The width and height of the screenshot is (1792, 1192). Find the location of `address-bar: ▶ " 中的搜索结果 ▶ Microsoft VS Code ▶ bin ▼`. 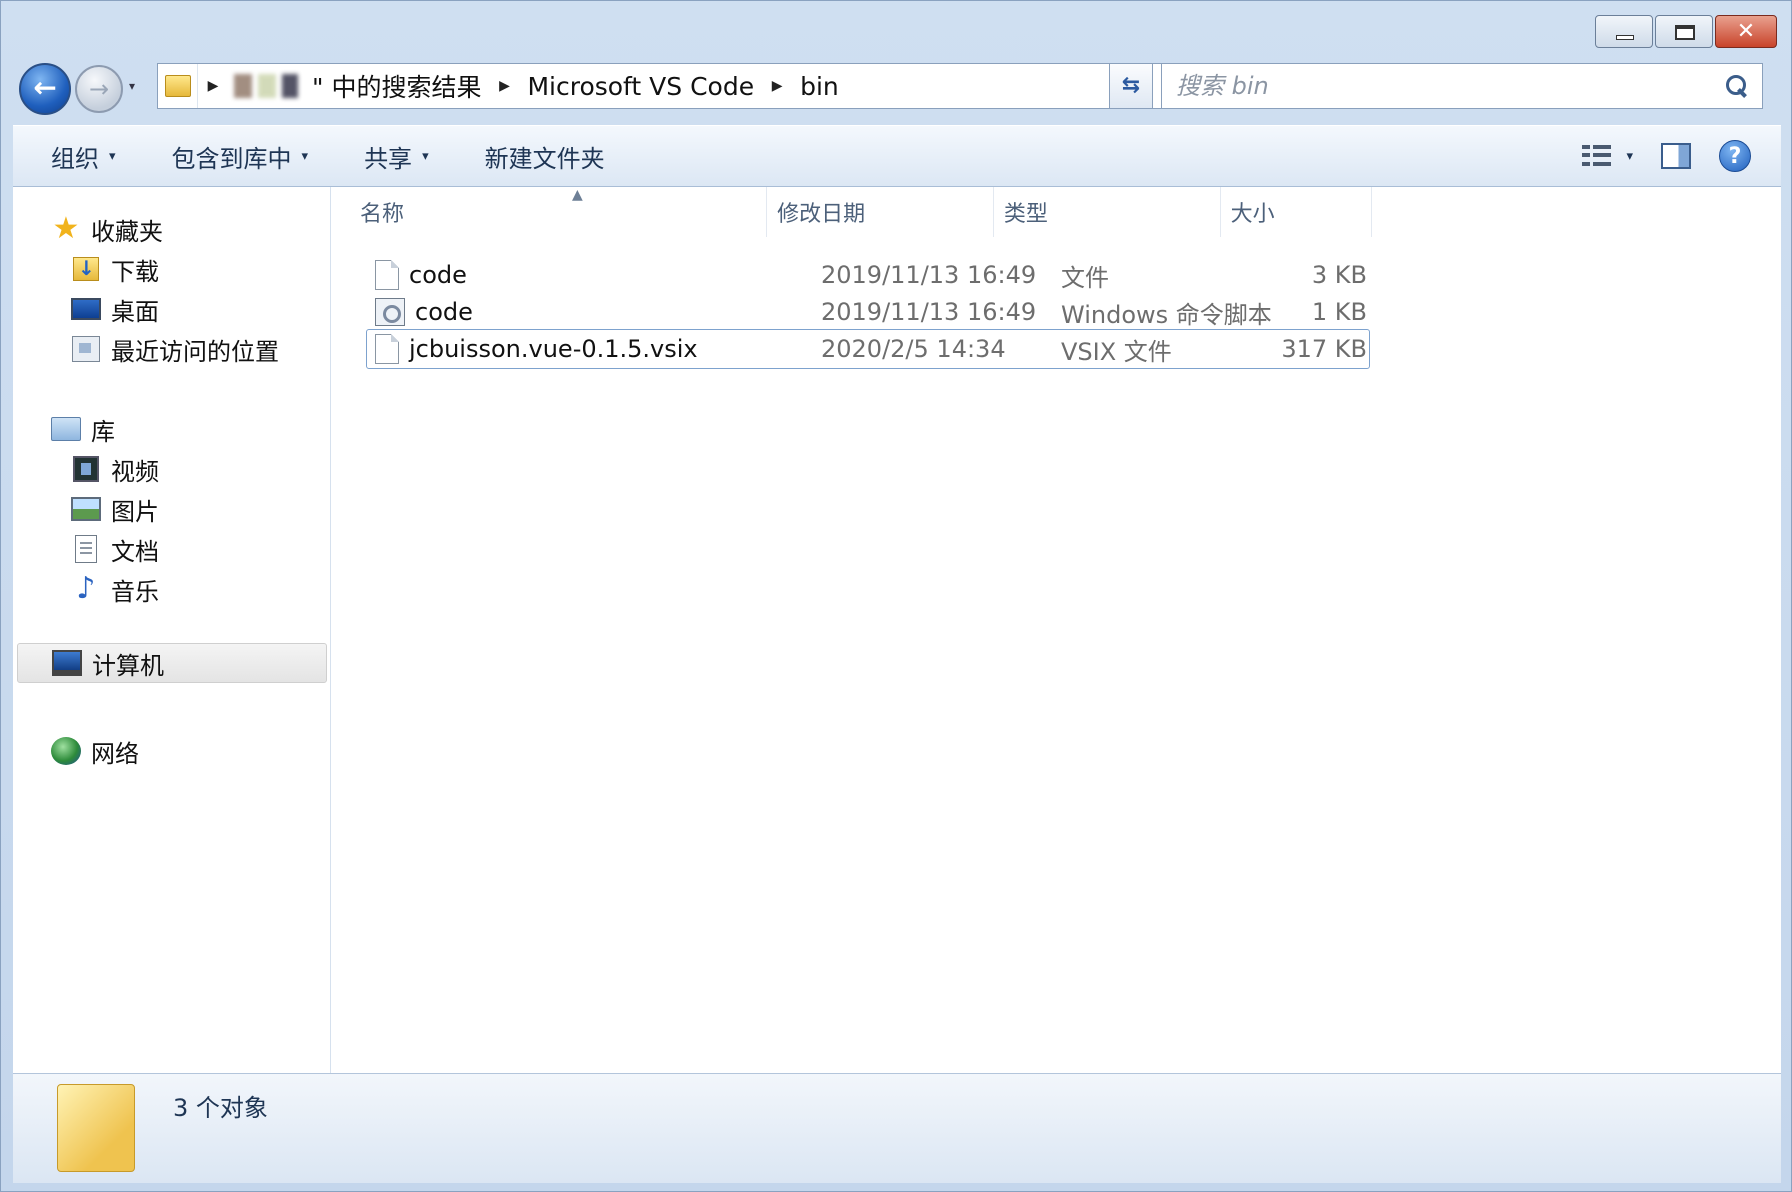

address-bar: ▶ " 中的搜索结果 ▶ Microsoft VS Code ▶ bin ▼ is located at coordinates (702, 86).